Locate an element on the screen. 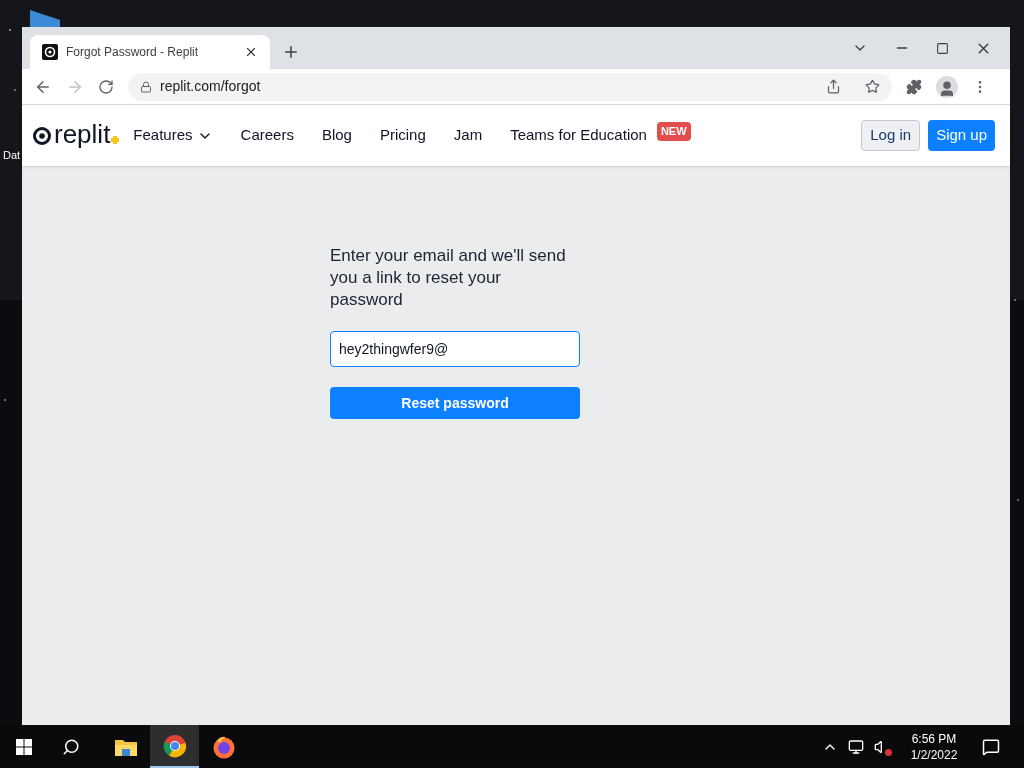  instruction-text: Enter your email and we'll send you a link to reset your password is located at coordinates (448, 278).